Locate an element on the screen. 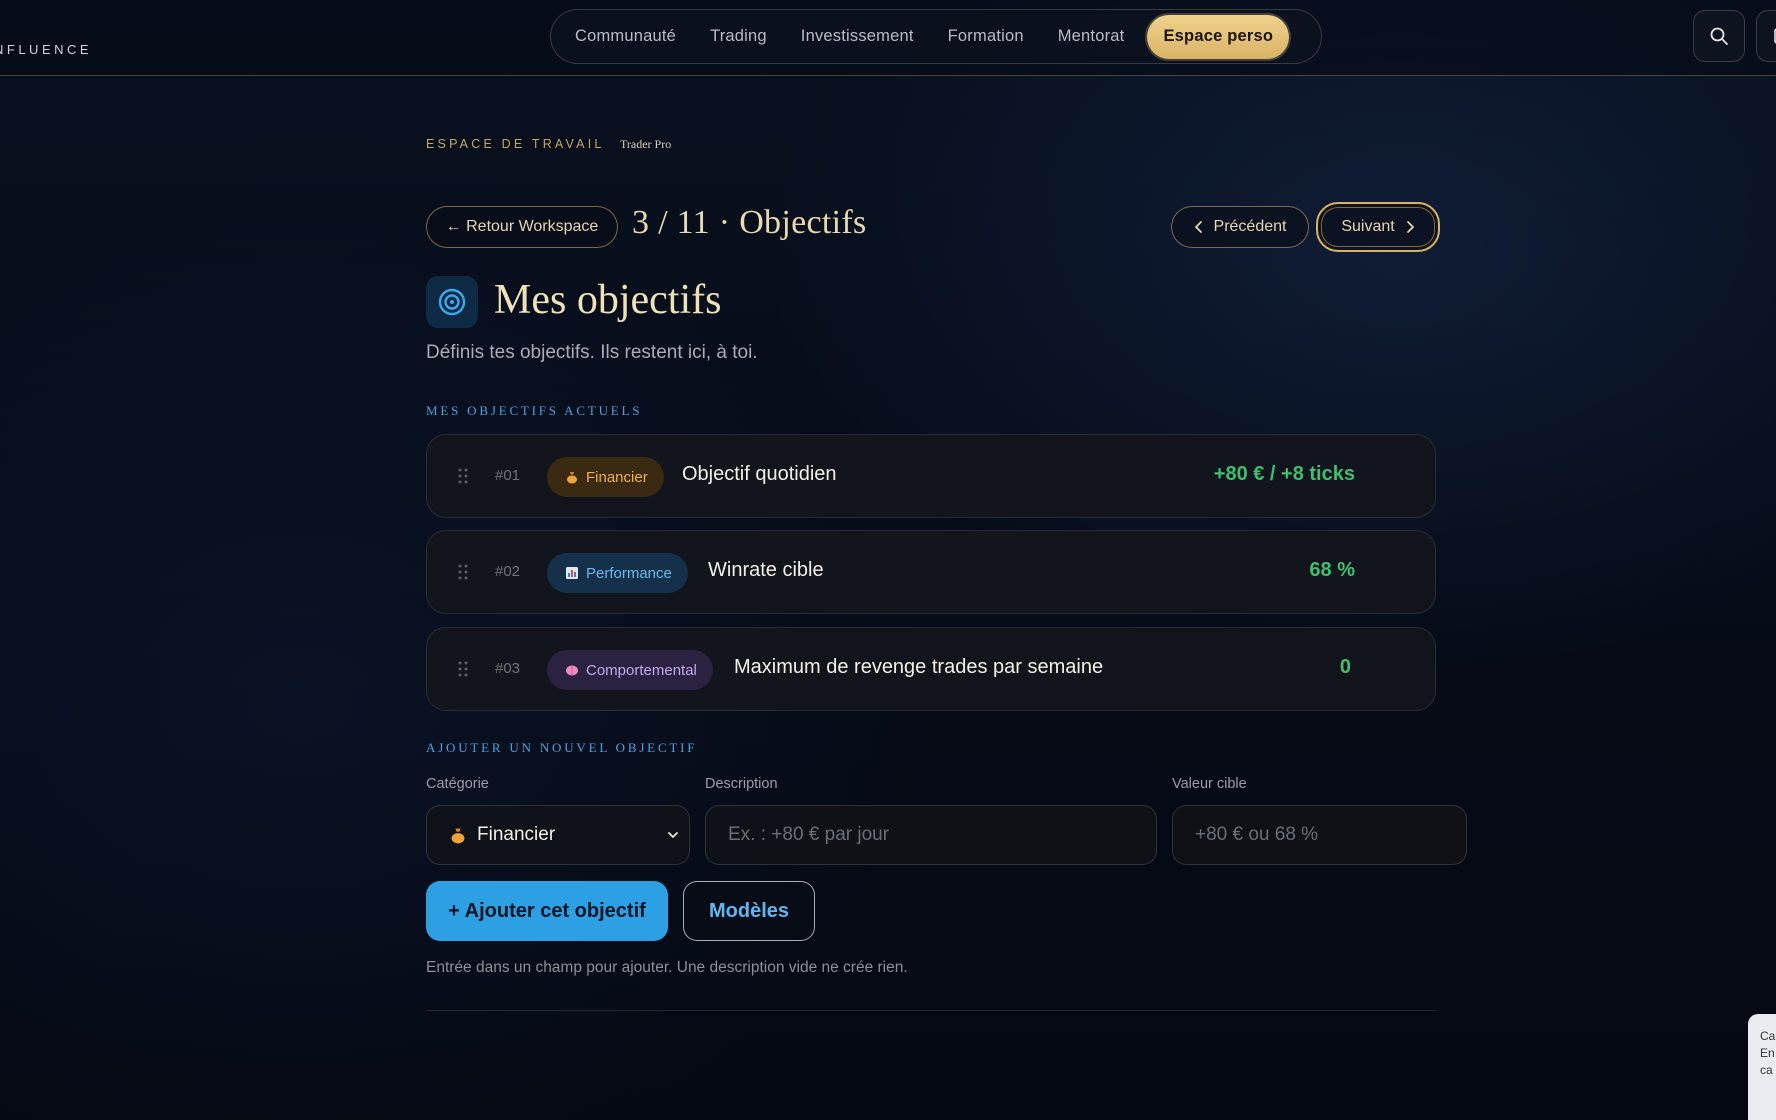 Image resolution: width=1776 pixels, height=1120 pixels. nav-item-investissement: Investissement is located at coordinates (857, 37).